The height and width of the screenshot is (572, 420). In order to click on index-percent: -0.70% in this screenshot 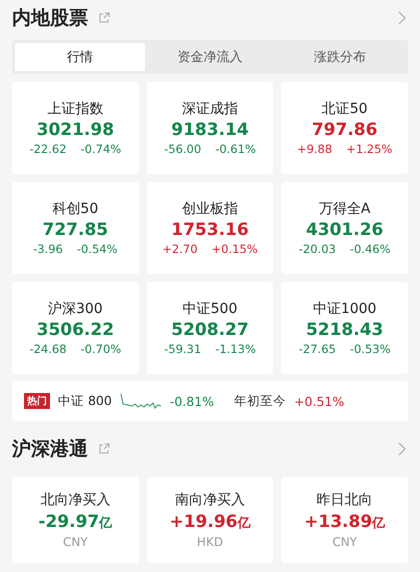, I will do `click(101, 349)`.